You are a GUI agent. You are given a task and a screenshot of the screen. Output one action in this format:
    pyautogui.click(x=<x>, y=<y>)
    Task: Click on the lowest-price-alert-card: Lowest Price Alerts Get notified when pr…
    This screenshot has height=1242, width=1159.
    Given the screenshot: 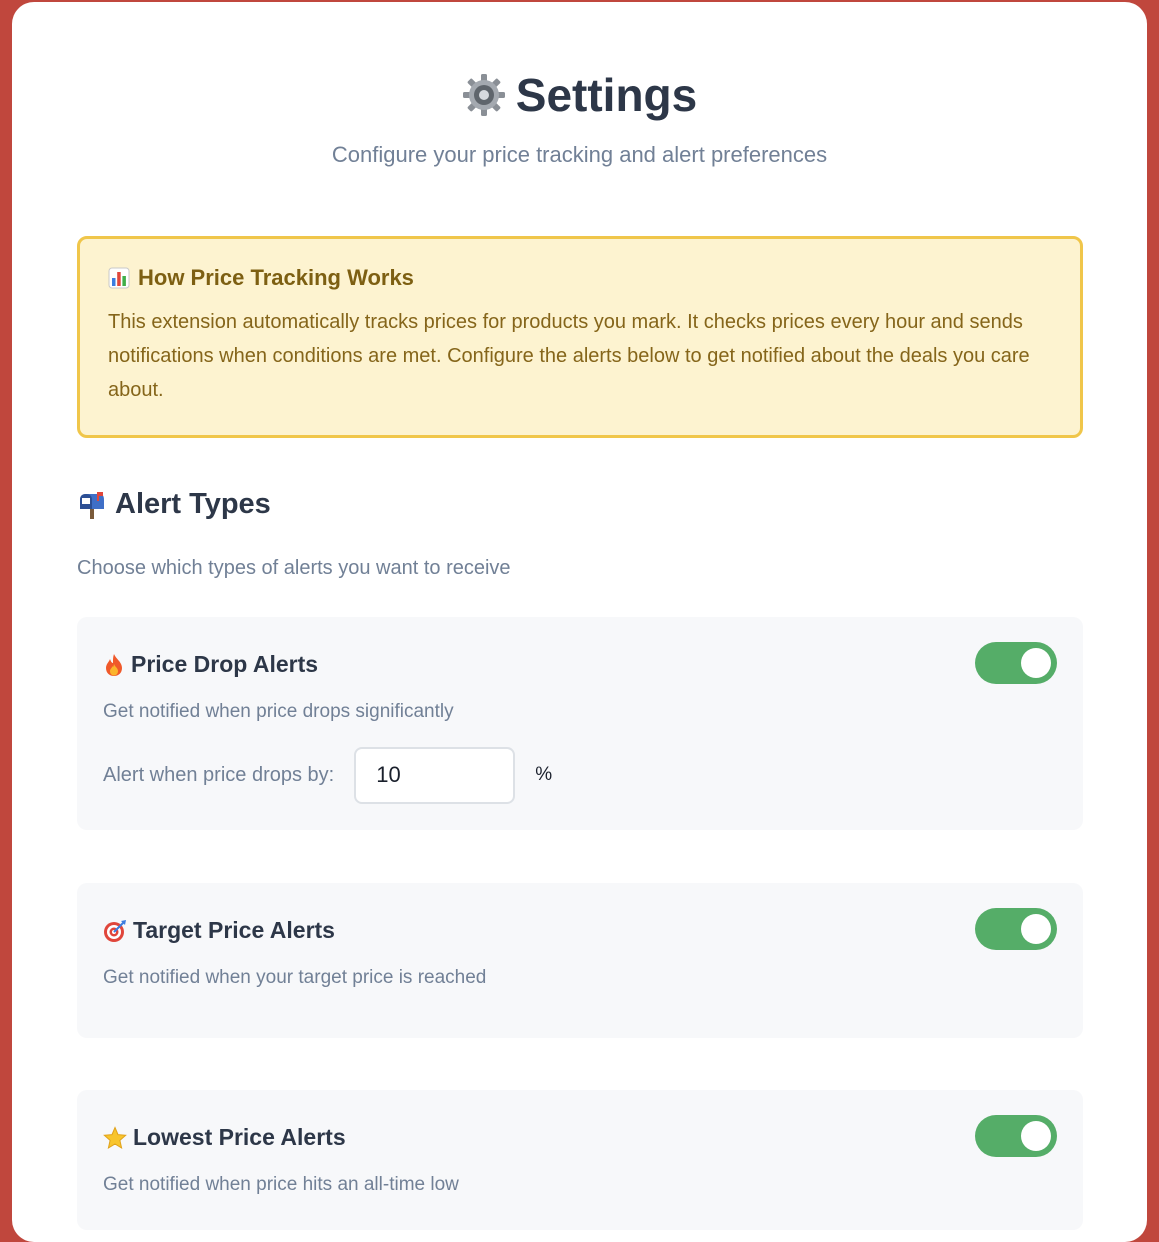 What is the action you would take?
    pyautogui.click(x=580, y=1160)
    